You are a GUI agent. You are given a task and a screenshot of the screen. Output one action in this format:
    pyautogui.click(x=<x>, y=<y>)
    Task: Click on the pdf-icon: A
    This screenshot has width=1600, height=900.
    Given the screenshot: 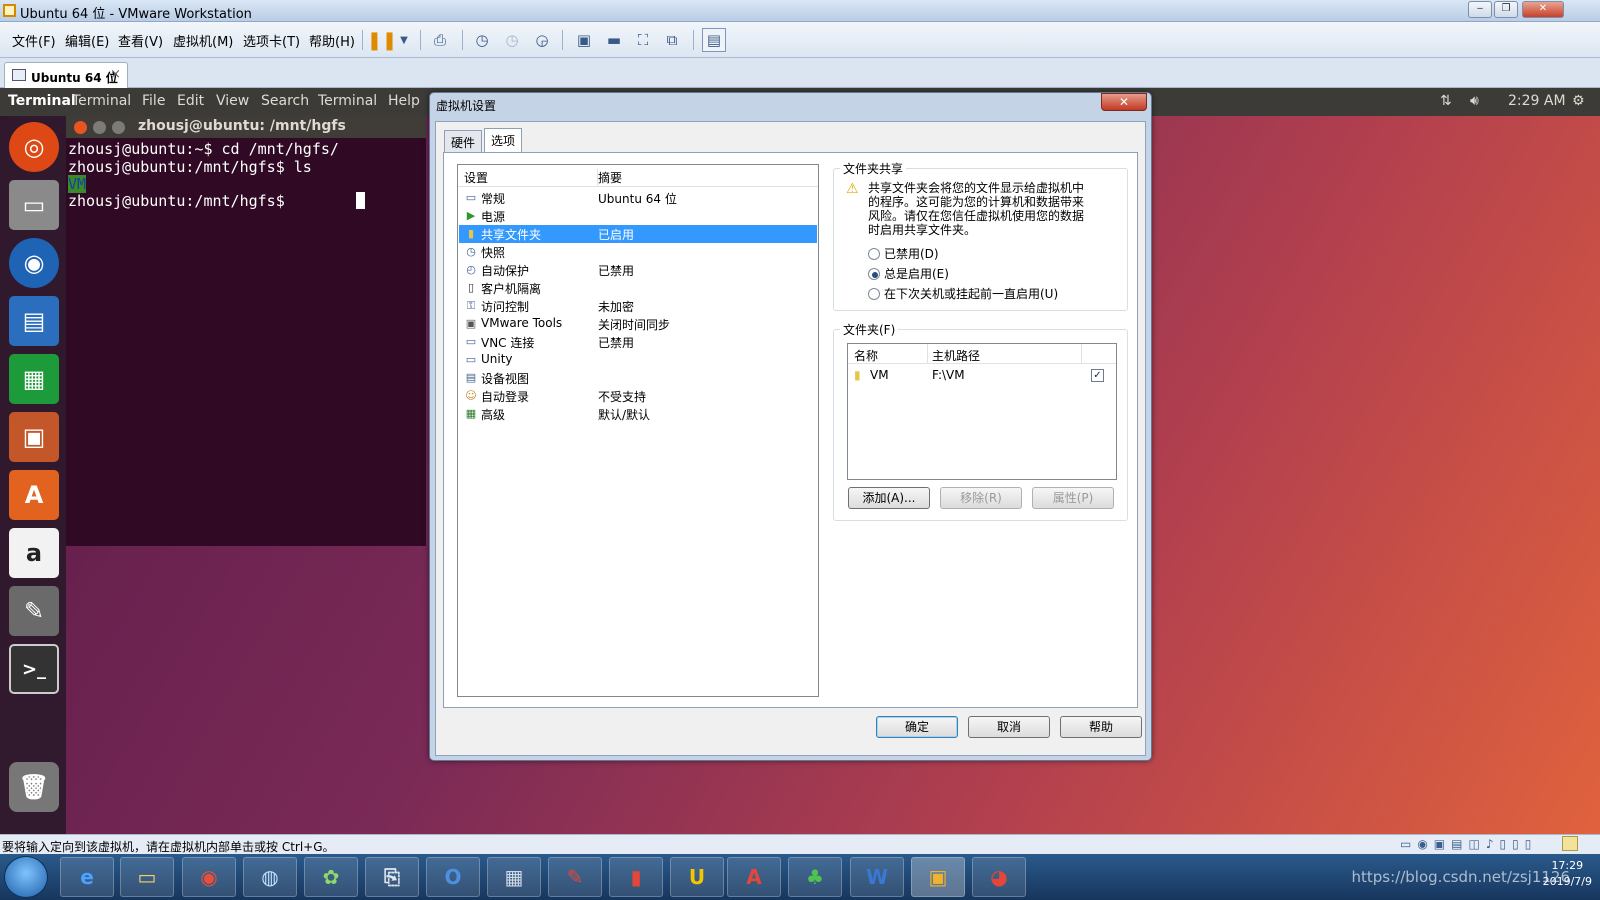 What is the action you would take?
    pyautogui.click(x=754, y=877)
    